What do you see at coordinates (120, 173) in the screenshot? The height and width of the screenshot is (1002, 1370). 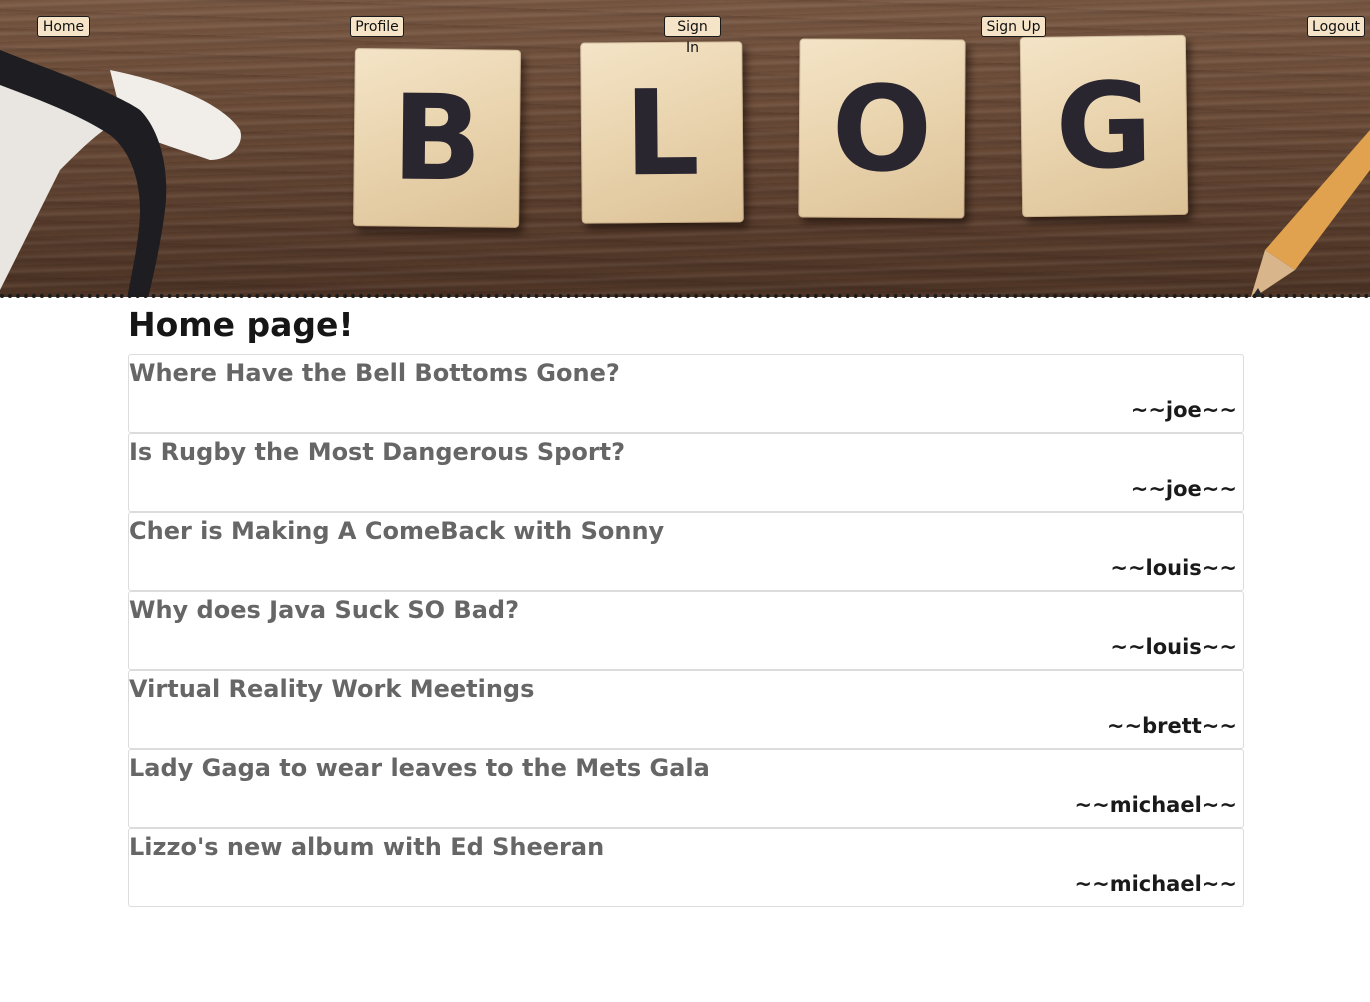 I see `glasses-image` at bounding box center [120, 173].